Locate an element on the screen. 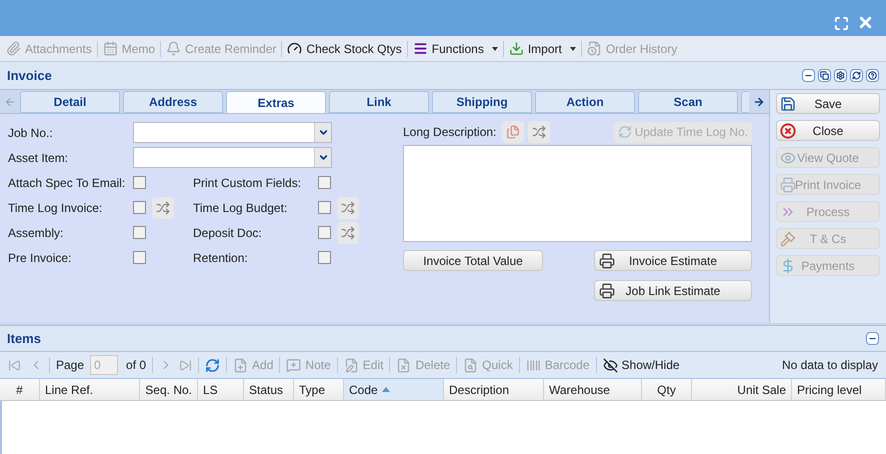  collapse-icon is located at coordinates (872, 338).